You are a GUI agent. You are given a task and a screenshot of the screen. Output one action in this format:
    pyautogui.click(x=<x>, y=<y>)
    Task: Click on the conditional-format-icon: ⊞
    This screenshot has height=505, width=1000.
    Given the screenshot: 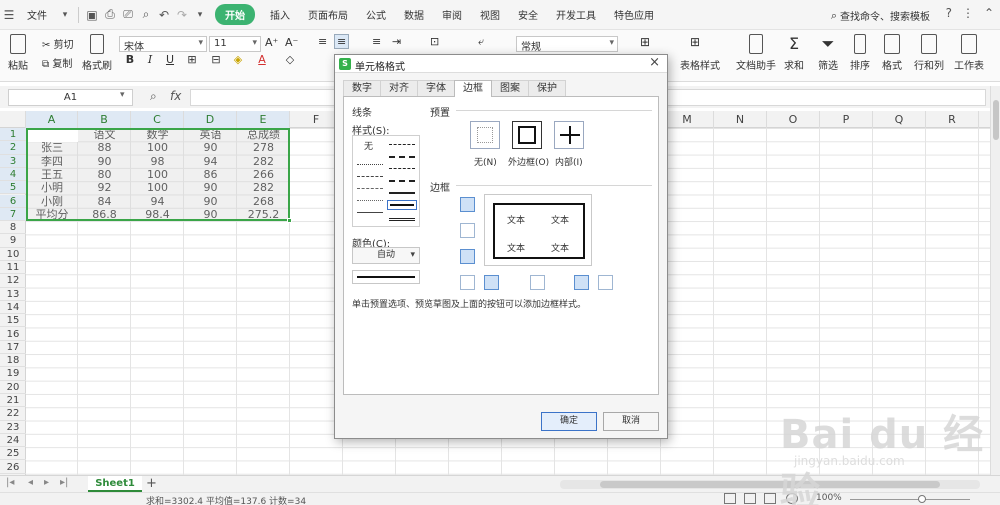 What is the action you would take?
    pyautogui.click(x=645, y=42)
    